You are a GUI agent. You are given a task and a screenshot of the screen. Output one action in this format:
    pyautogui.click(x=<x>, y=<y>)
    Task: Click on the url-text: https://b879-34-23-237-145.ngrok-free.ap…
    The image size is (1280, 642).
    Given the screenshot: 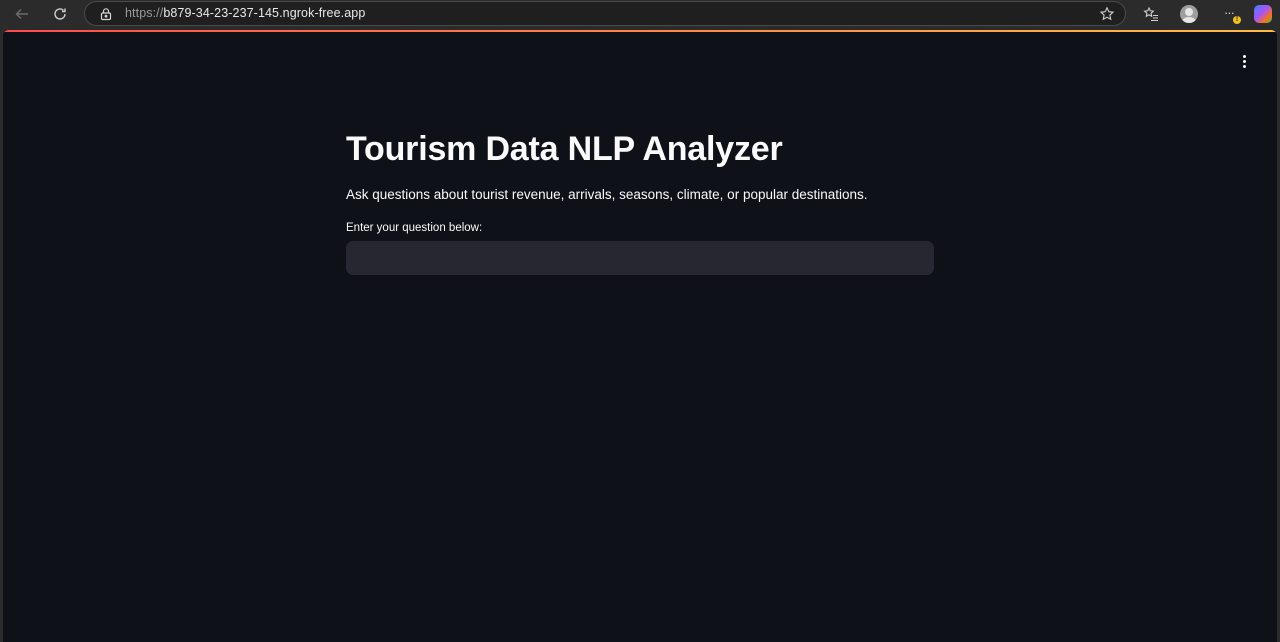 What is the action you would take?
    pyautogui.click(x=245, y=13)
    